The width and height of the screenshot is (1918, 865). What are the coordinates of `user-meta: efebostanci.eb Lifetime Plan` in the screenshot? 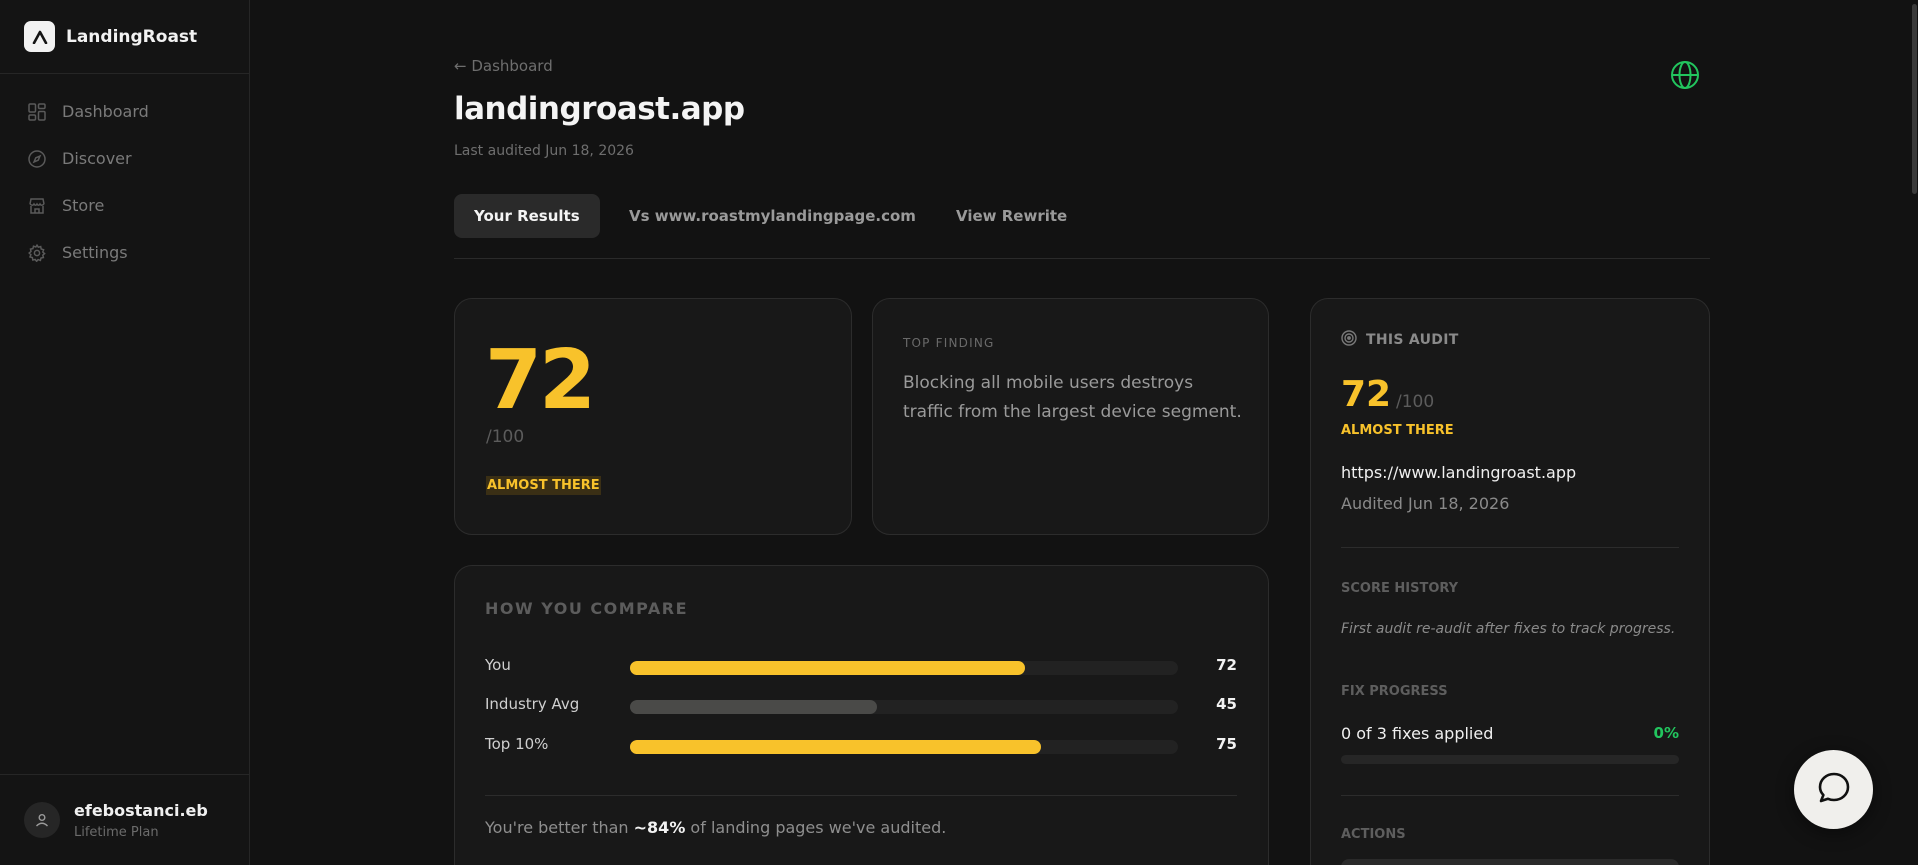 It's located at (141, 820).